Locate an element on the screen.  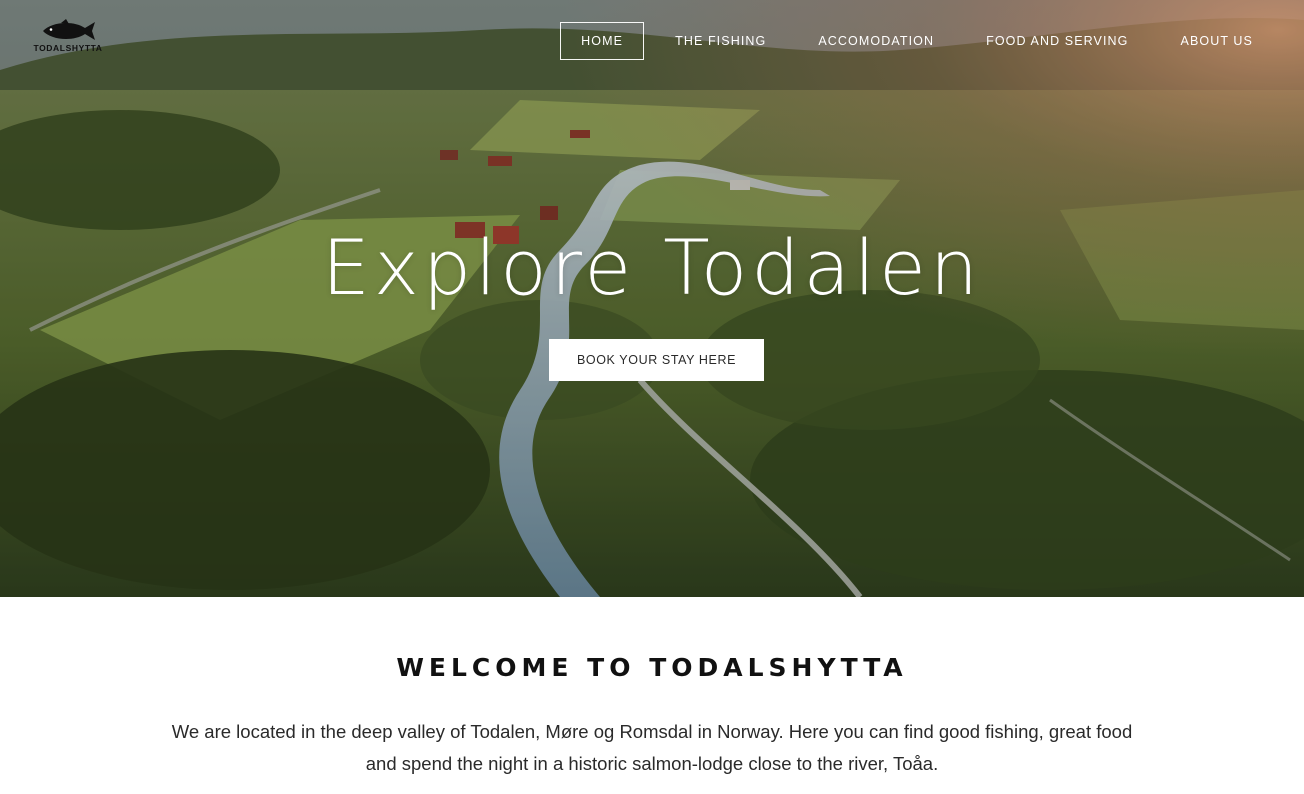
welcome-title: WELCOME TO TODALSHYTTA is located at coordinates (652, 667).